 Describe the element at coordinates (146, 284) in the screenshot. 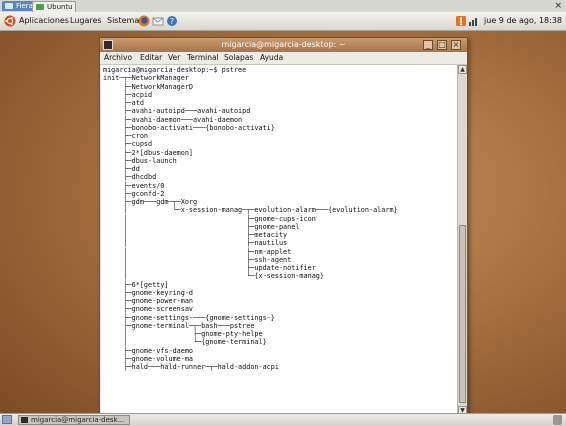

I see `terminal-line: ├─6*[getty]` at that location.